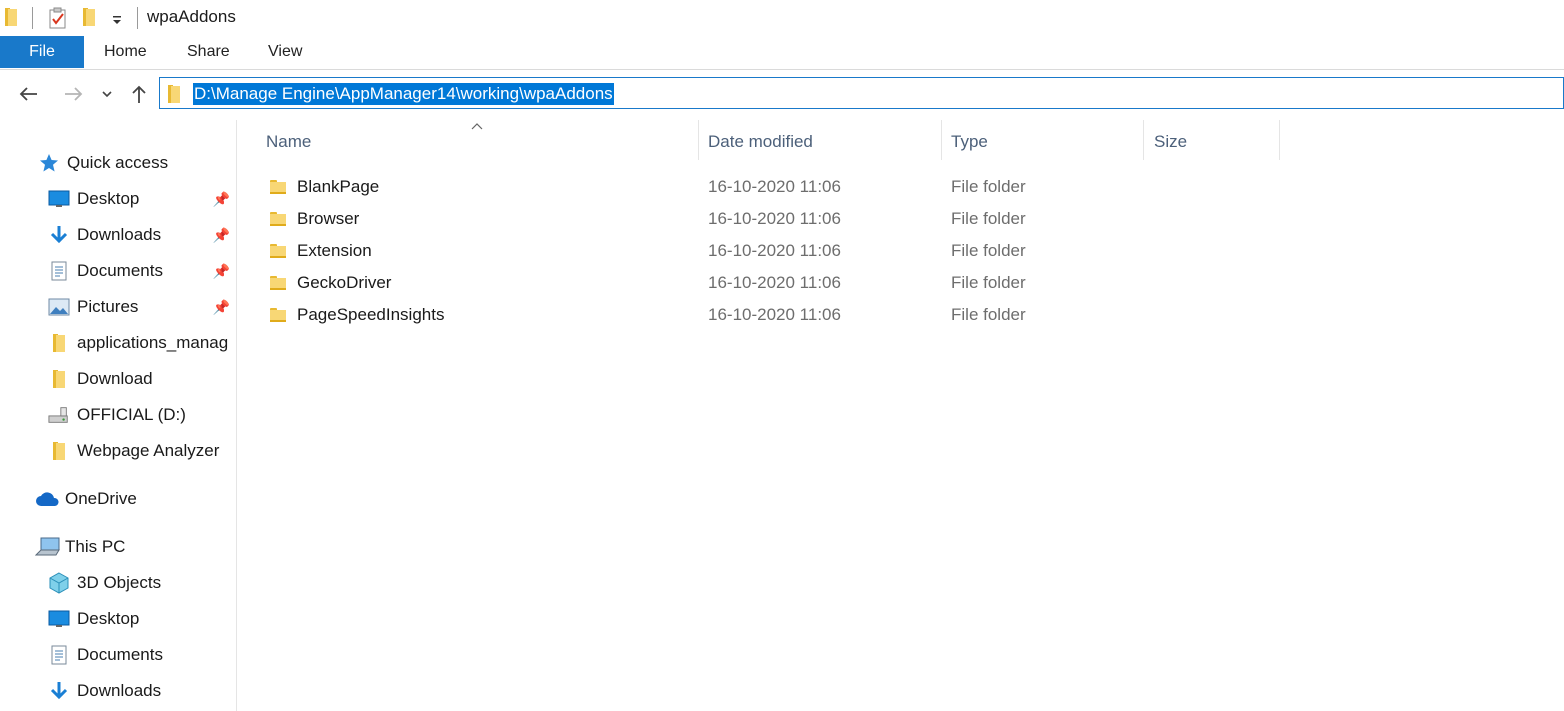  Describe the element at coordinates (338, 186) in the screenshot. I see `file-name: BlankPage` at that location.